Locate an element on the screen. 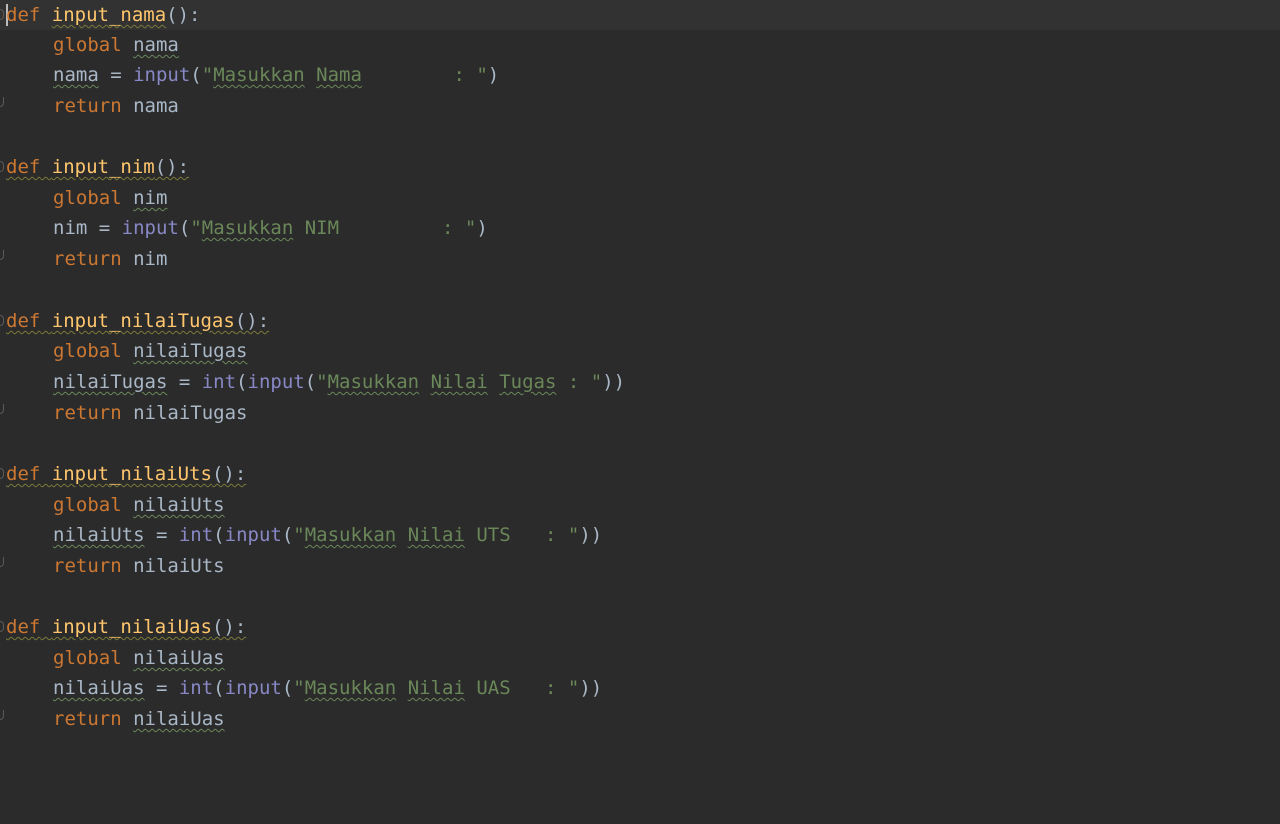 Image resolution: width=1280 pixels, height=824 pixels. code-line: def input_nilaiUts(): is located at coordinates (640, 474).